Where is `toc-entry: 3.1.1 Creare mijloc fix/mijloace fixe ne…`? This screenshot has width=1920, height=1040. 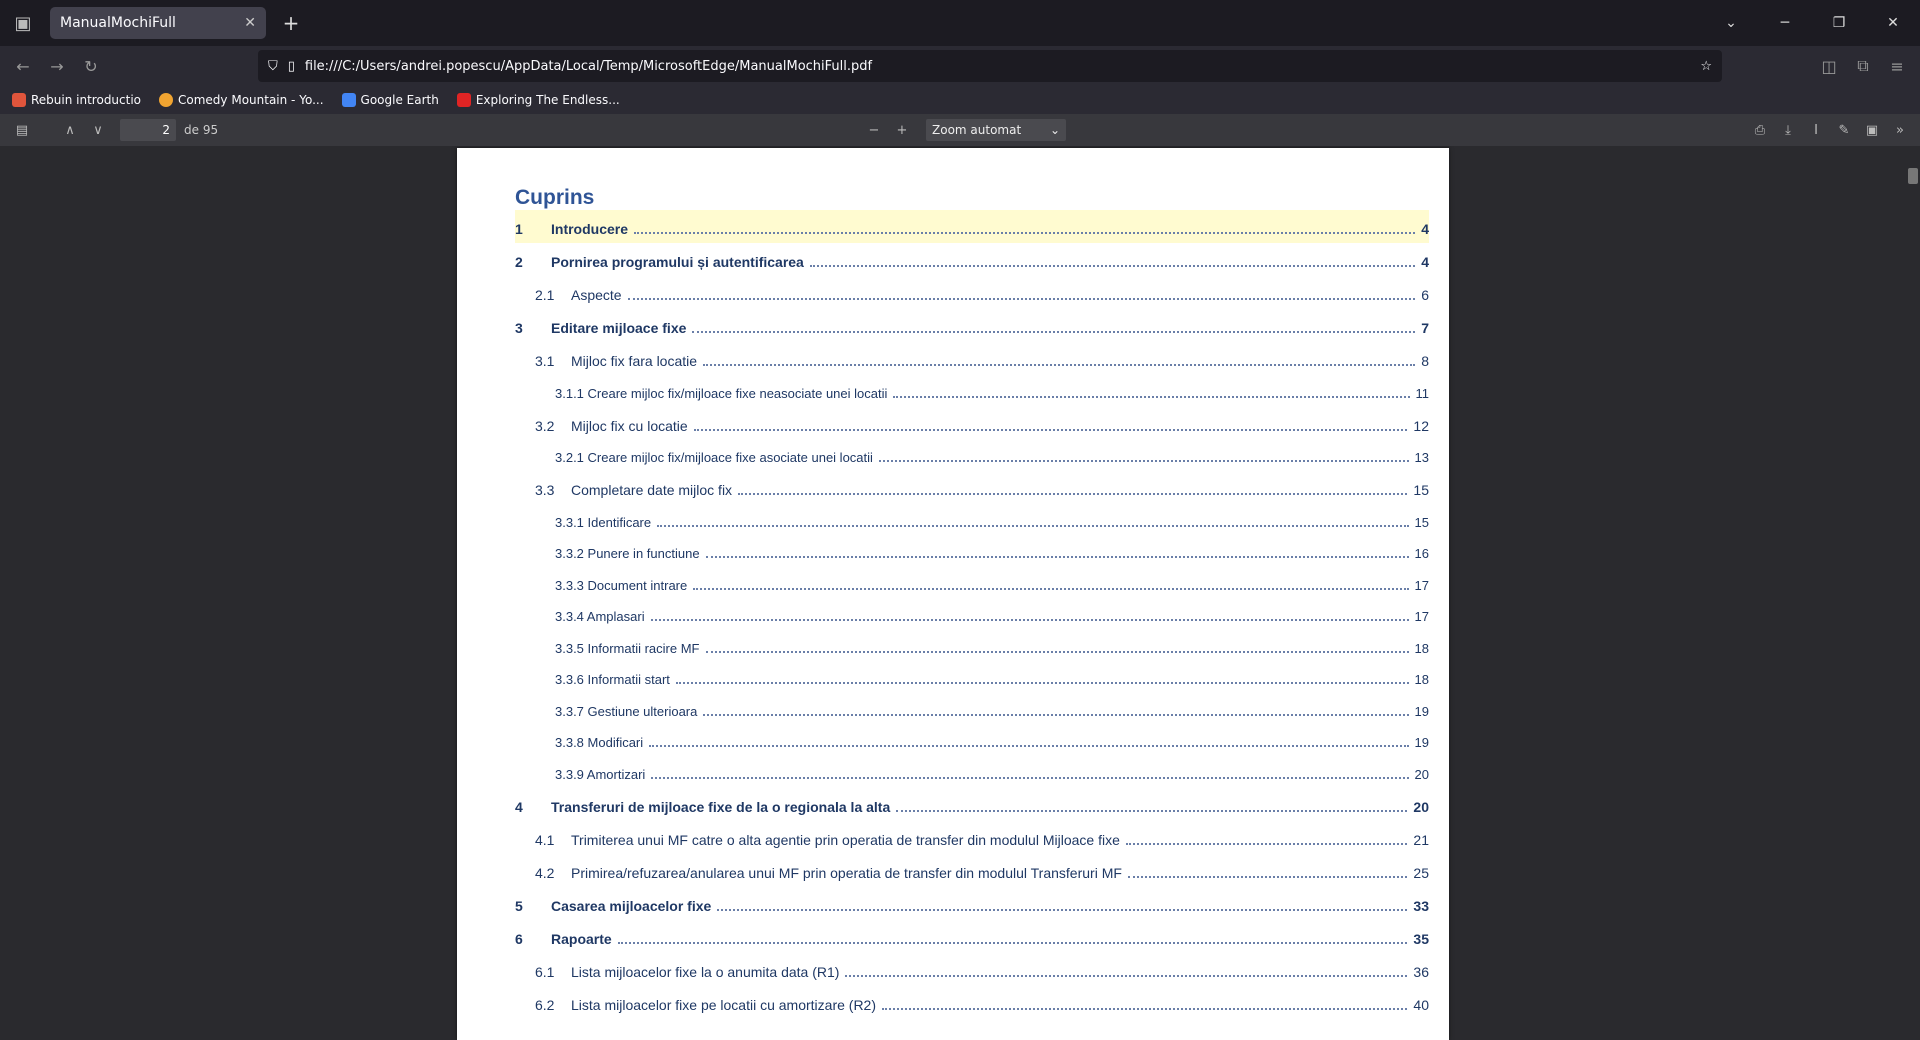 toc-entry: 3.1.1 Creare mijloc fix/mijloace fixe ne… is located at coordinates (972, 391).